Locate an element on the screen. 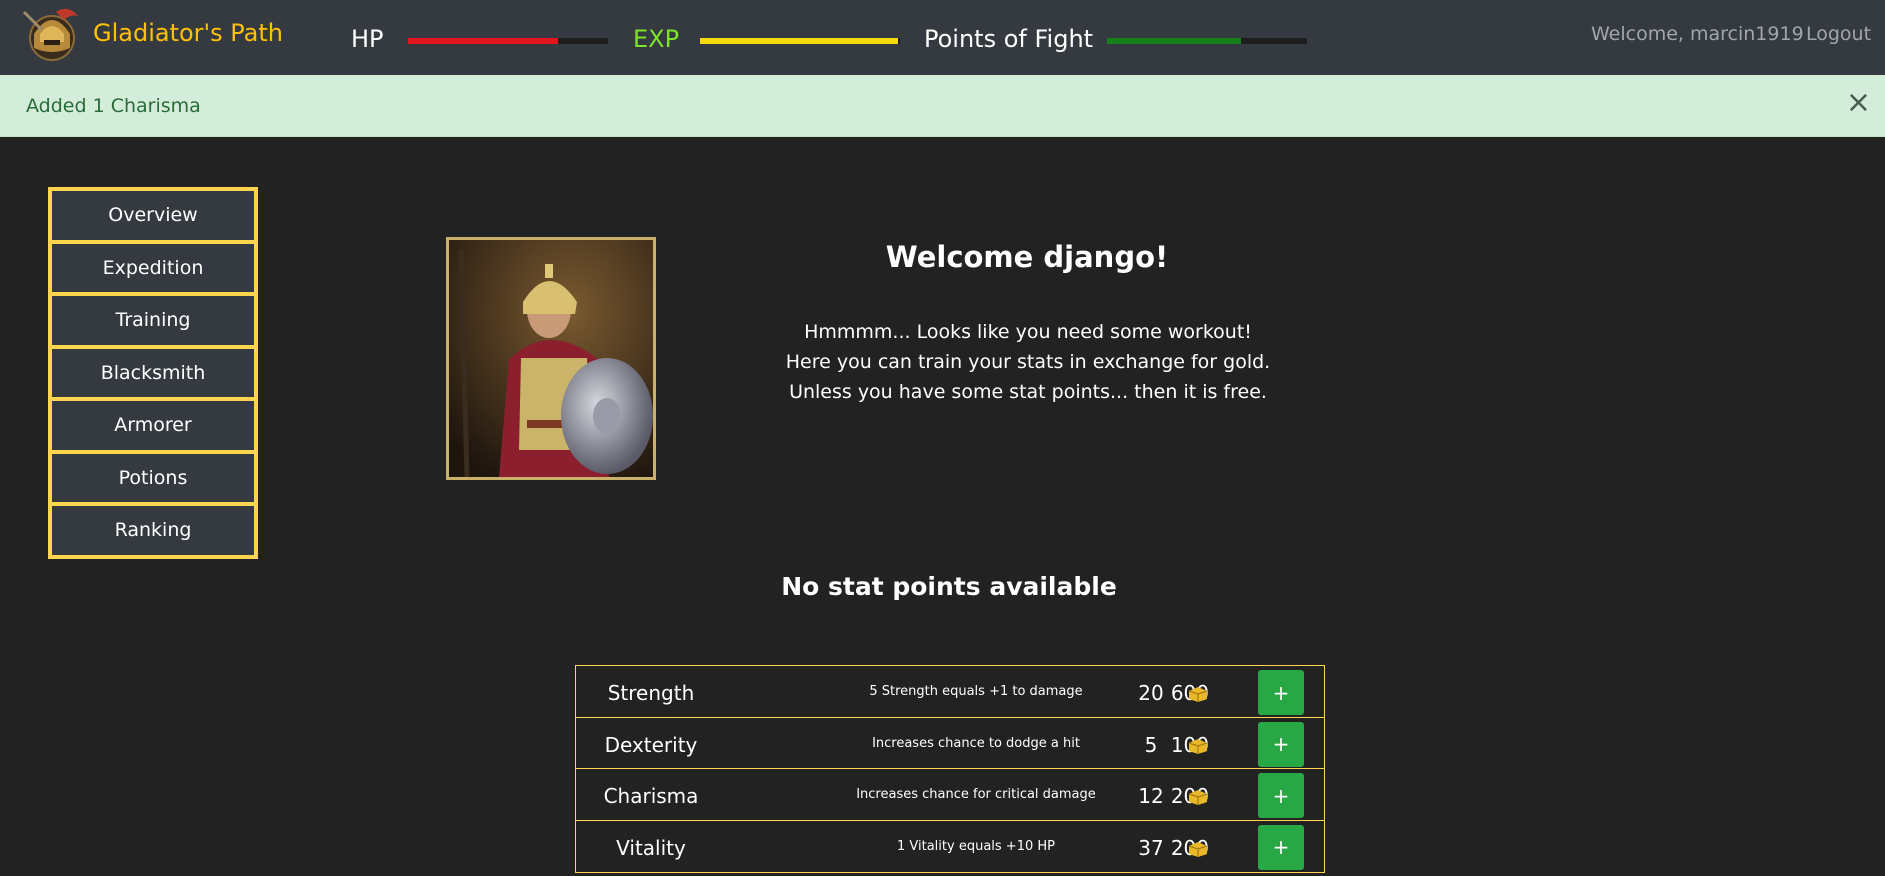 The width and height of the screenshot is (1885, 876). add-vitality-button: + is located at coordinates (1281, 847).